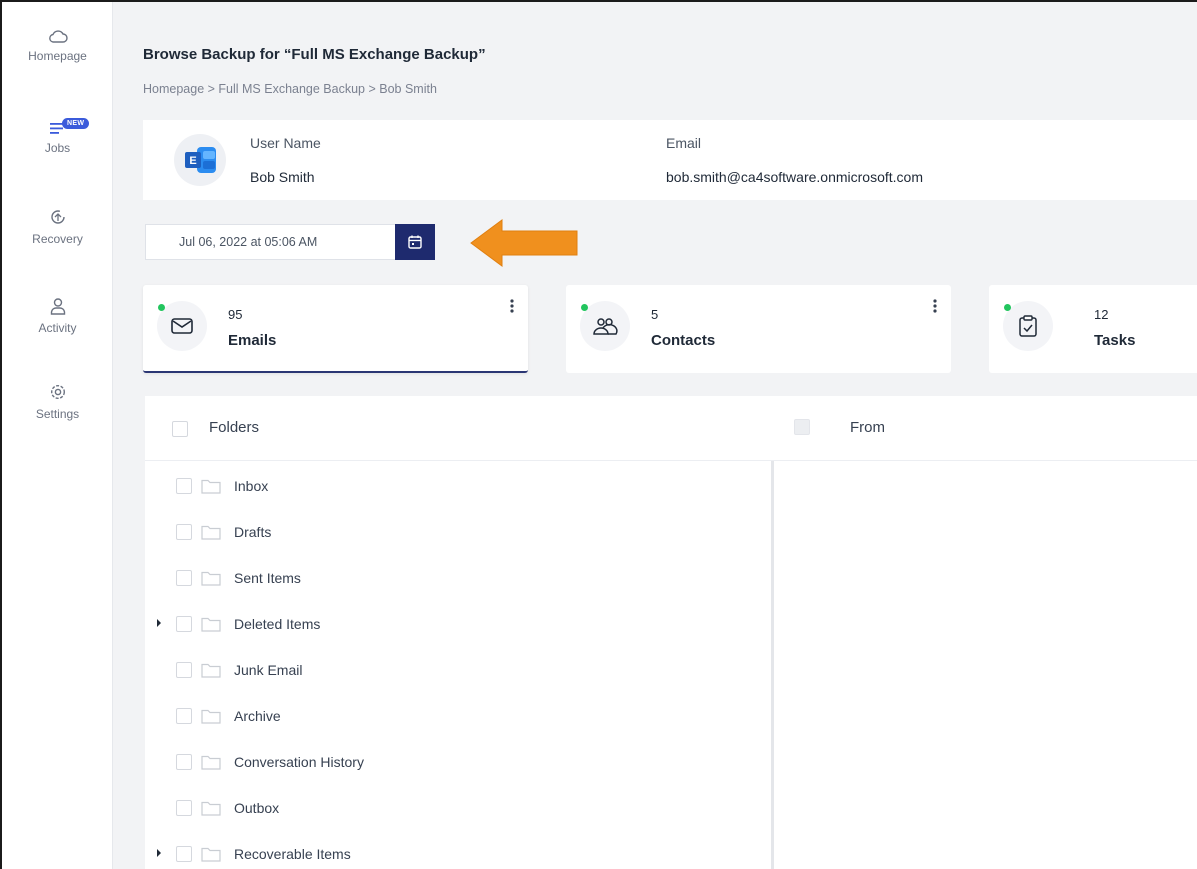 This screenshot has width=1197, height=869. Describe the element at coordinates (57, 306) in the screenshot. I see `user-icon` at that location.